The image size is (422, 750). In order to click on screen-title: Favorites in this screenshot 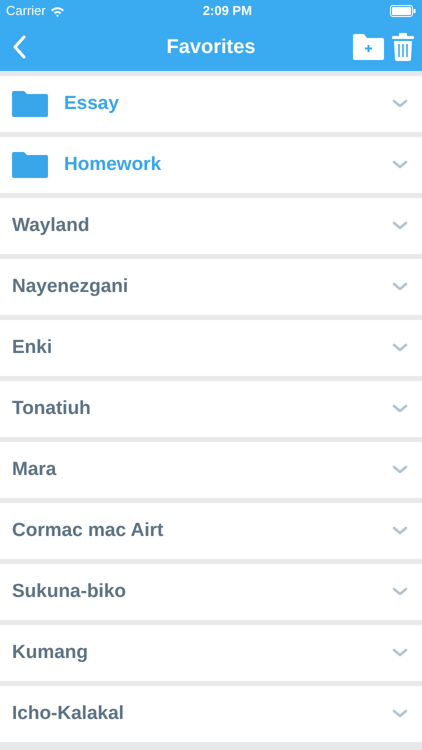, I will do `click(211, 47)`.